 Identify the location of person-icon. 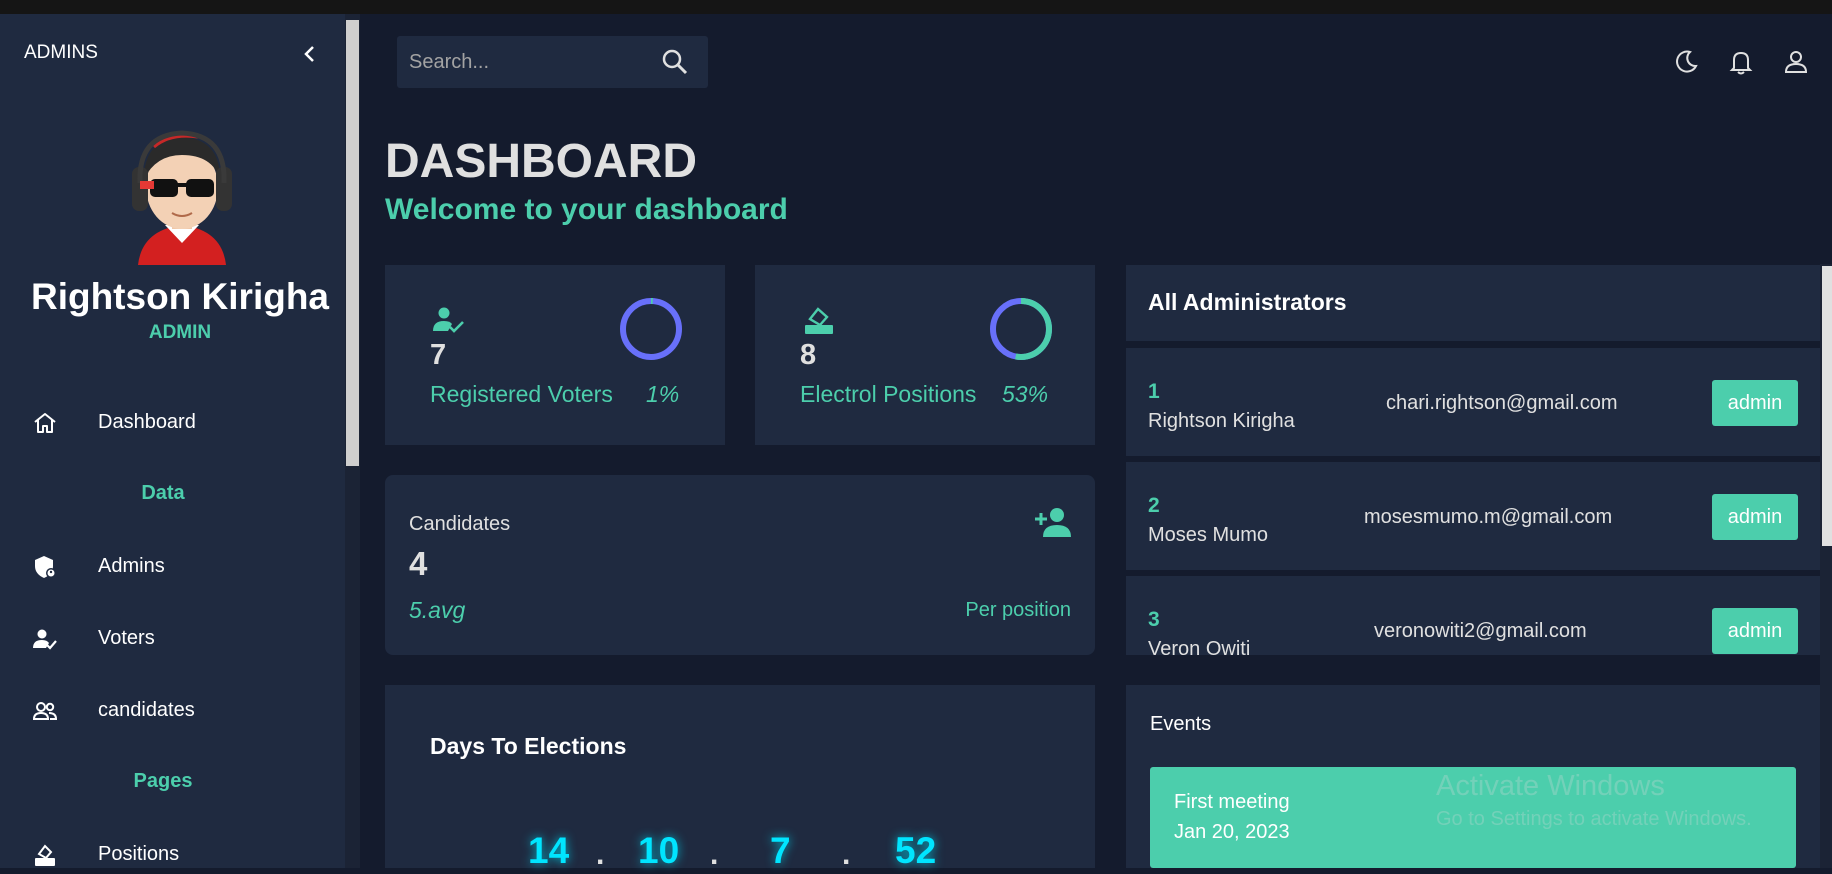
(1796, 62).